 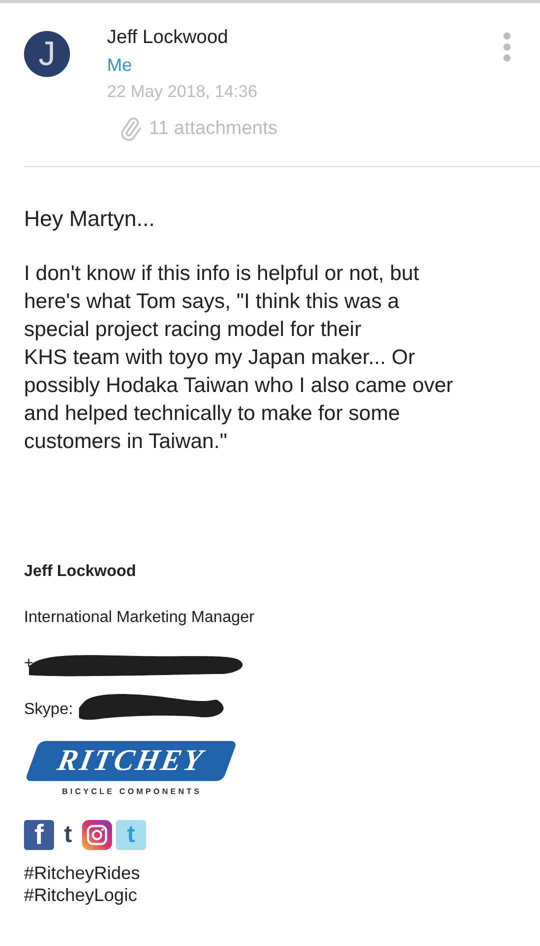 What do you see at coordinates (82, 873) in the screenshot?
I see `hashtag-text: #RitcheyRides` at bounding box center [82, 873].